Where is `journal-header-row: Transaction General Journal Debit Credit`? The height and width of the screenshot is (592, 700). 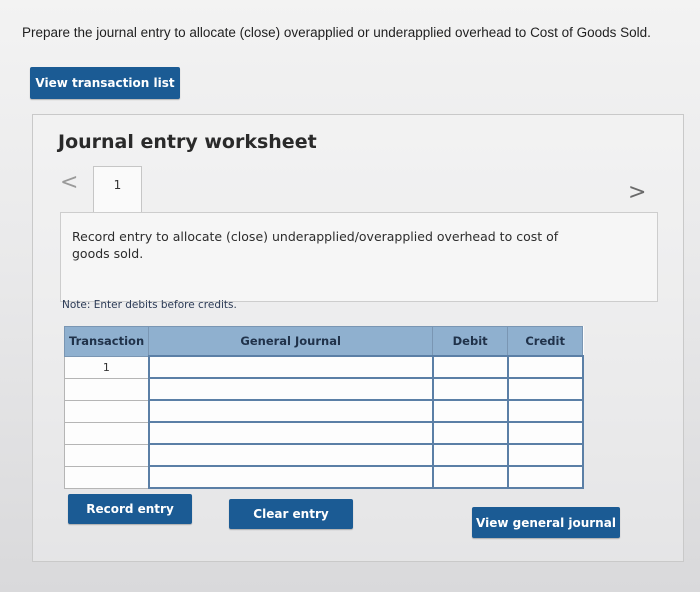 journal-header-row: Transaction General Journal Debit Credit is located at coordinates (323, 341).